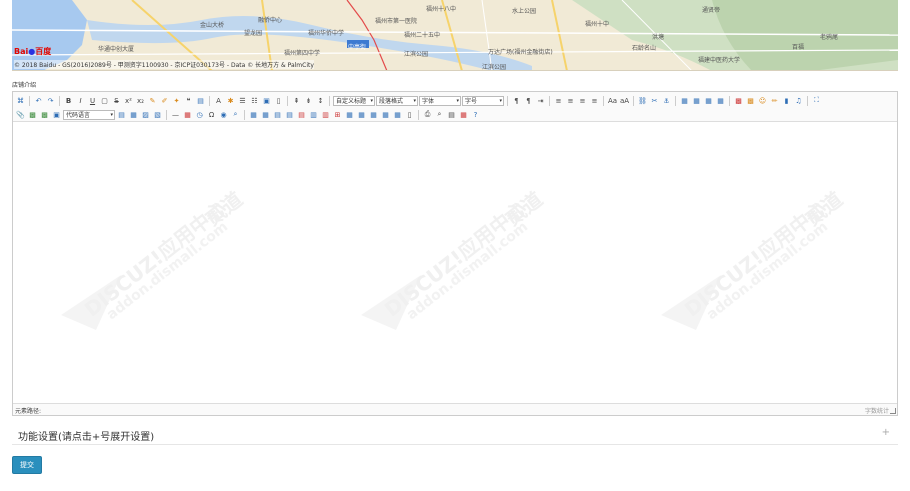 This screenshot has width=910, height=491. Describe the element at coordinates (92, 100) in the screenshot. I see `underline-icon: U` at that location.